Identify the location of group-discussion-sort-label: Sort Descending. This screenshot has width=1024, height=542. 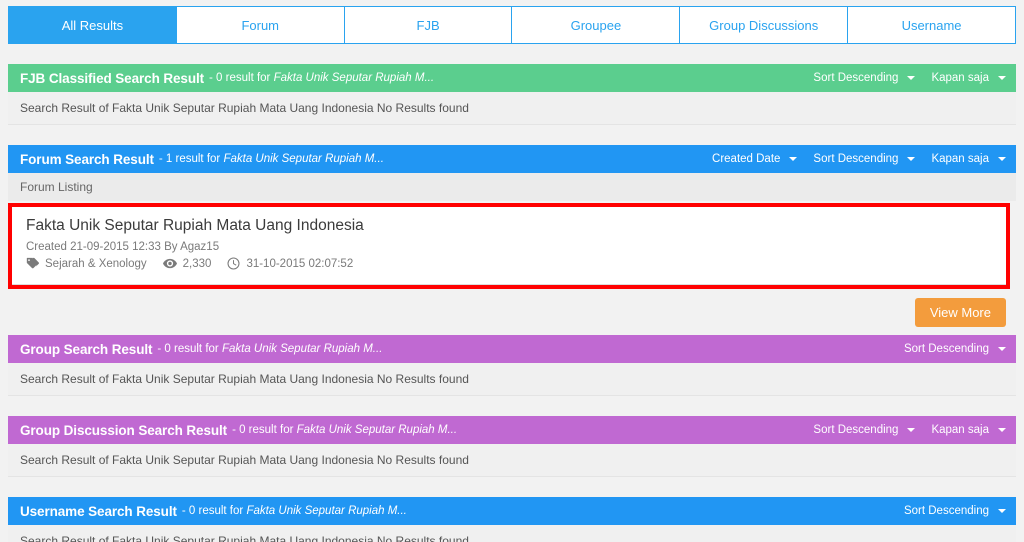
(856, 430).